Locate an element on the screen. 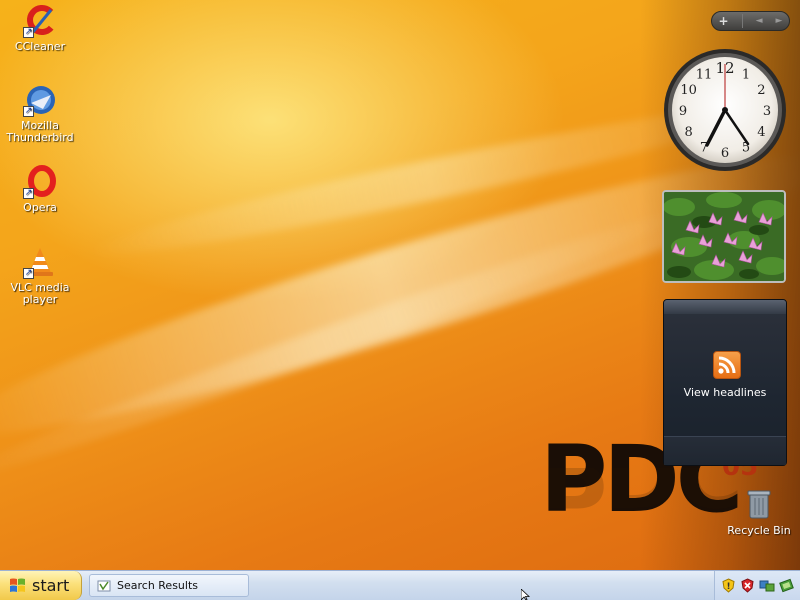 This screenshot has height=600, width=800. network-icon is located at coordinates (767, 585).